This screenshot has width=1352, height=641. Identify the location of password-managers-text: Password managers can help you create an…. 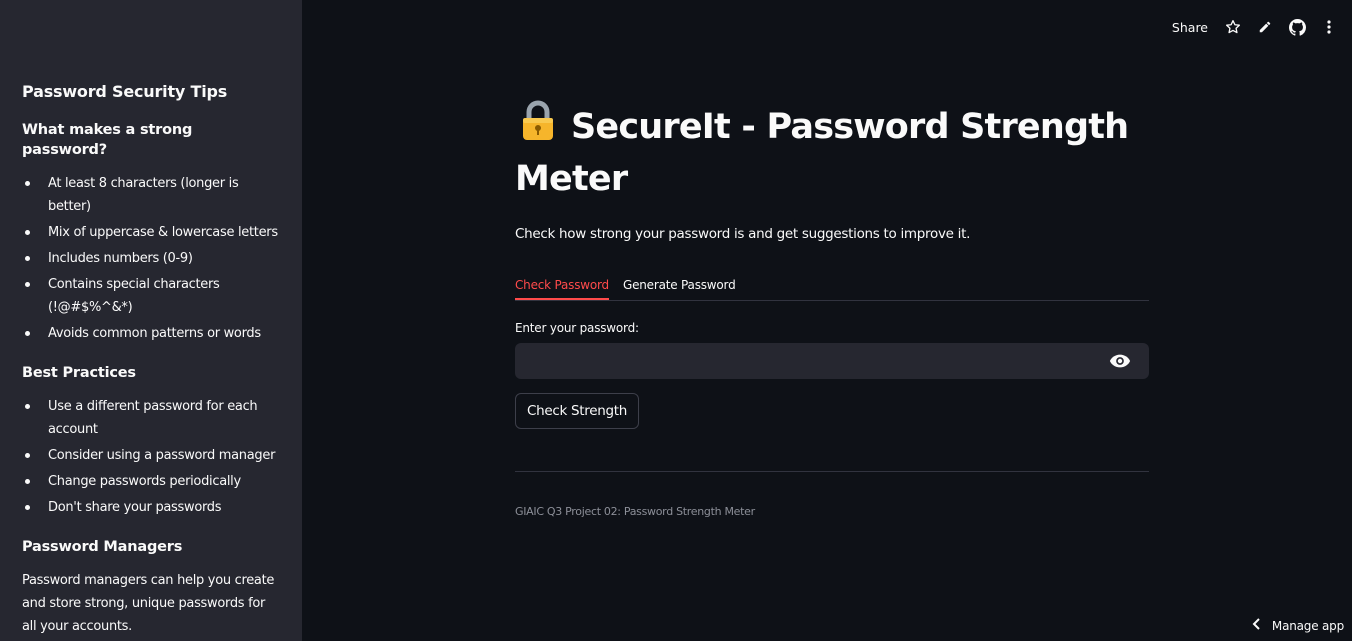
(148, 603).